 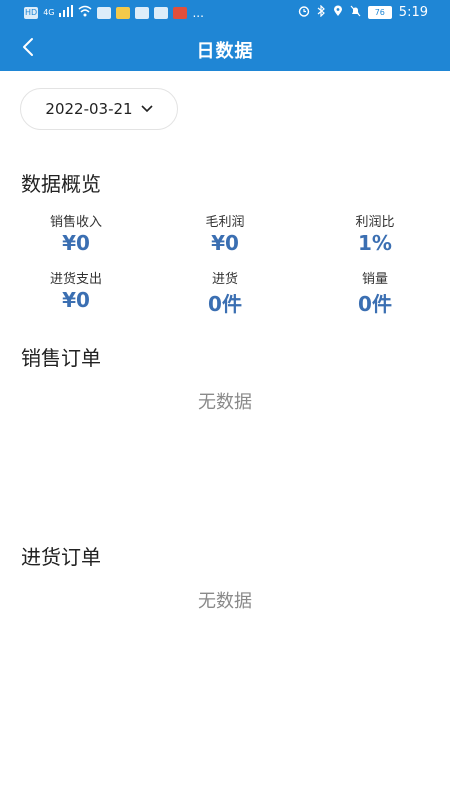 I want to click on date-value: 2022-03-21, so click(x=89, y=109).